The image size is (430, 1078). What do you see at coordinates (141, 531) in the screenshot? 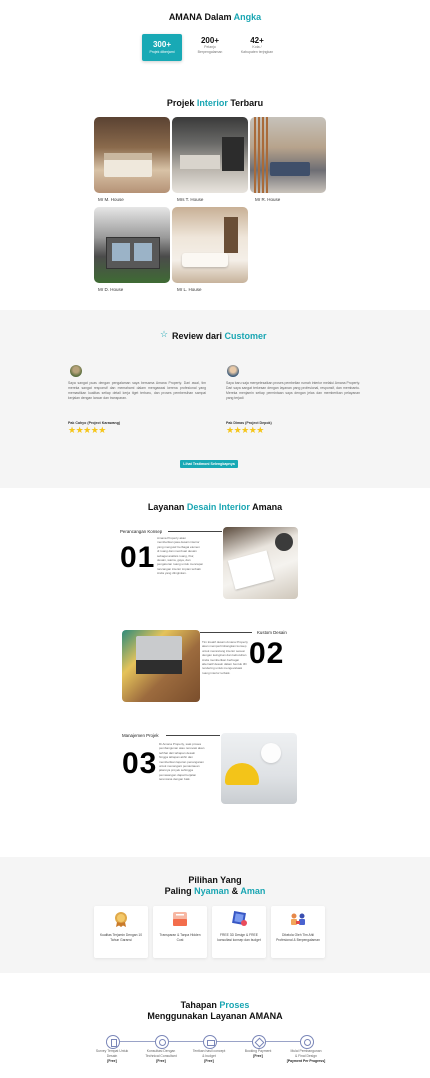
I see `service-title: Perancangan Konsep` at bounding box center [141, 531].